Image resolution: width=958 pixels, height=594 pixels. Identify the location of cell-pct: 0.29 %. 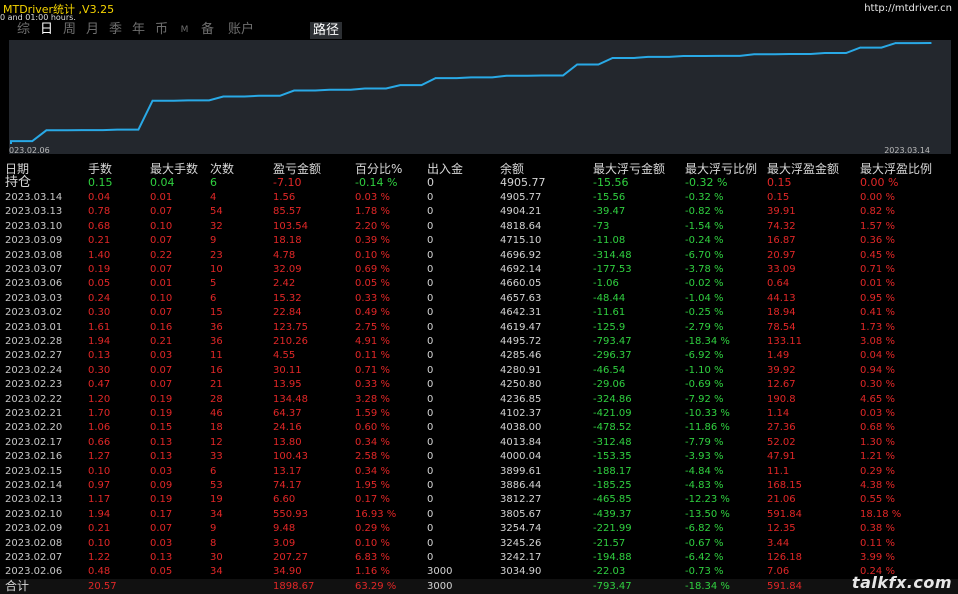
(372, 529).